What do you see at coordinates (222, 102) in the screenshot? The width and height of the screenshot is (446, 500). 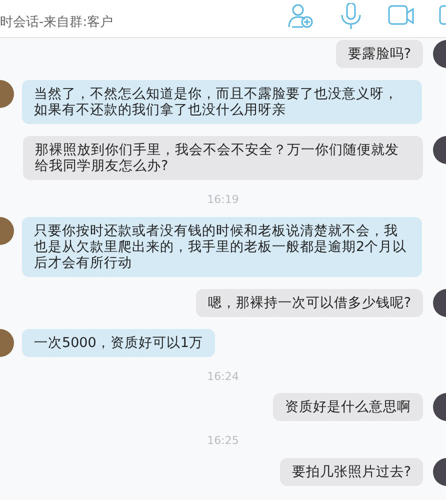 I see `message-bubble: 当然了，不然怎么知道是你，而且不露脸要了也没意义呀，如果有不还款的我们拿了也没什么用呀亲` at bounding box center [222, 102].